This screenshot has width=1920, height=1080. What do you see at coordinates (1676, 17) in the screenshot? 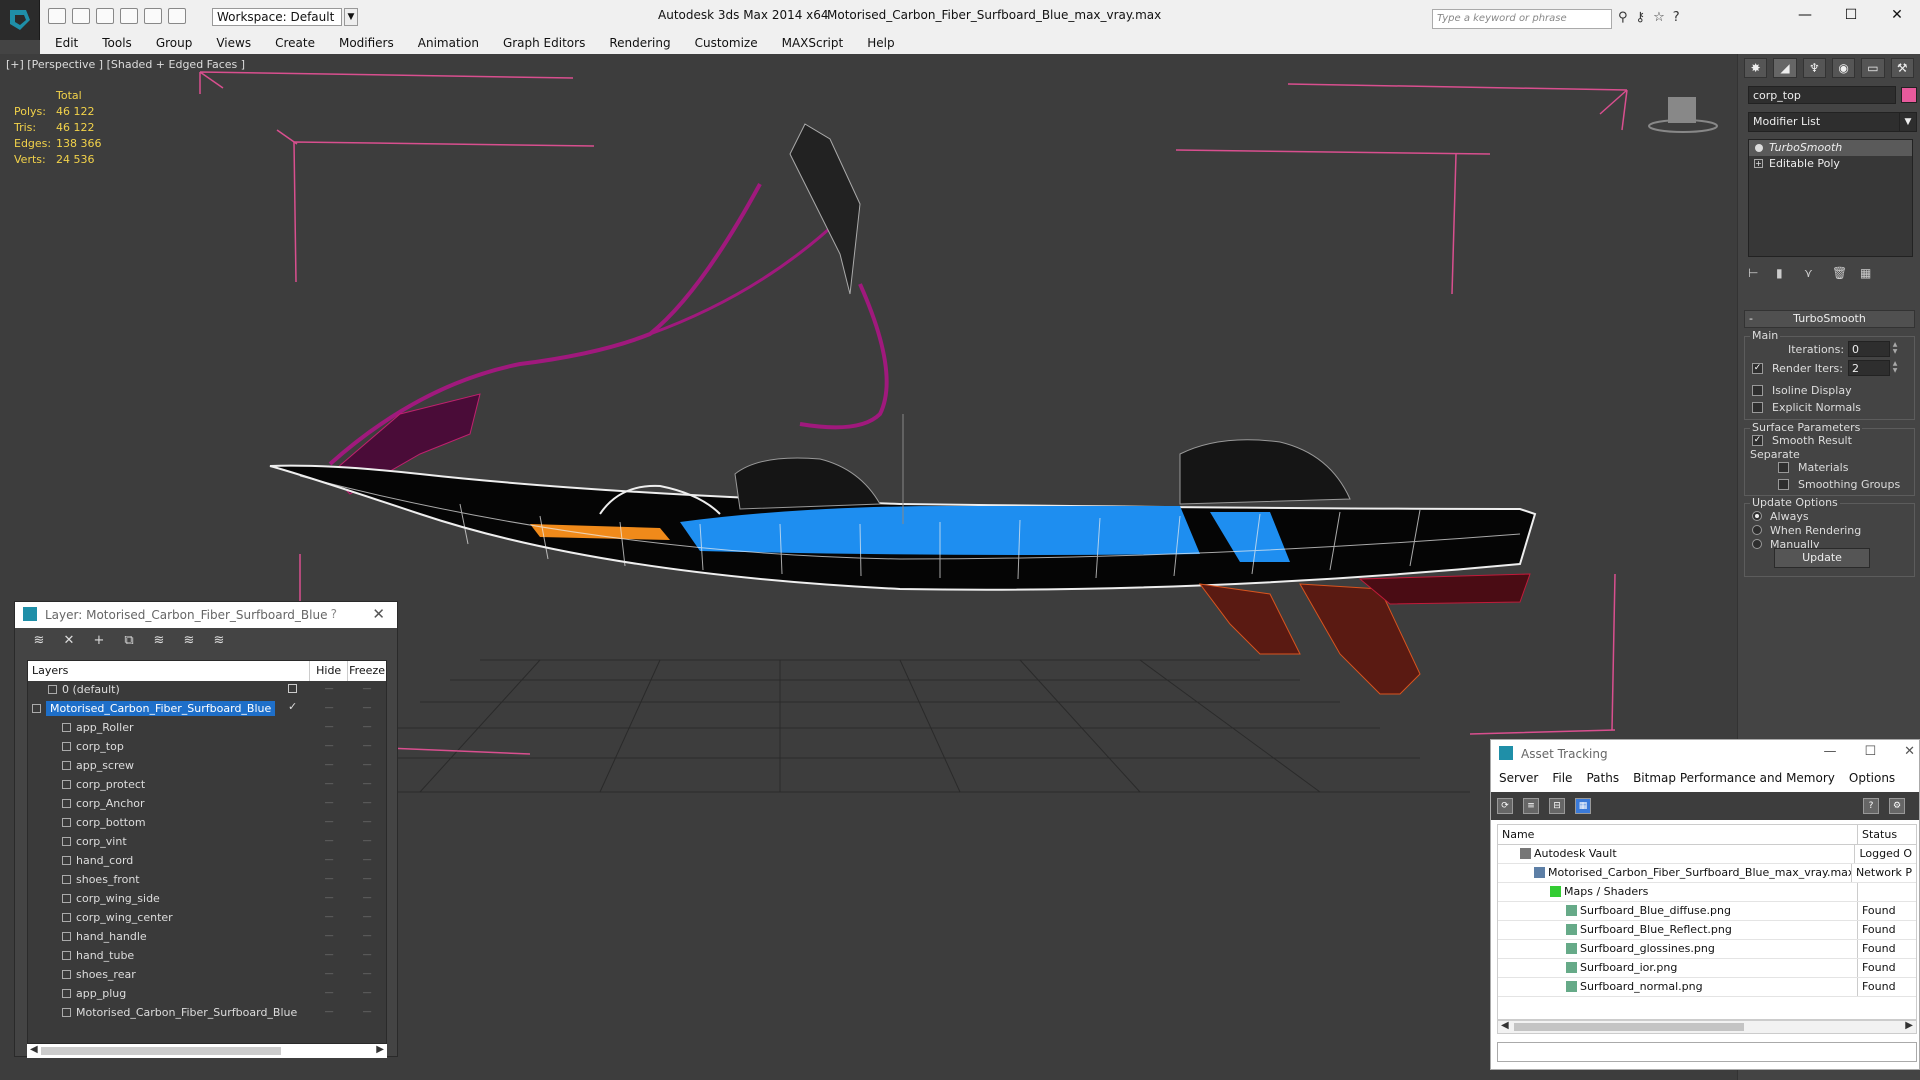
I see `help-icon: ?` at bounding box center [1676, 17].